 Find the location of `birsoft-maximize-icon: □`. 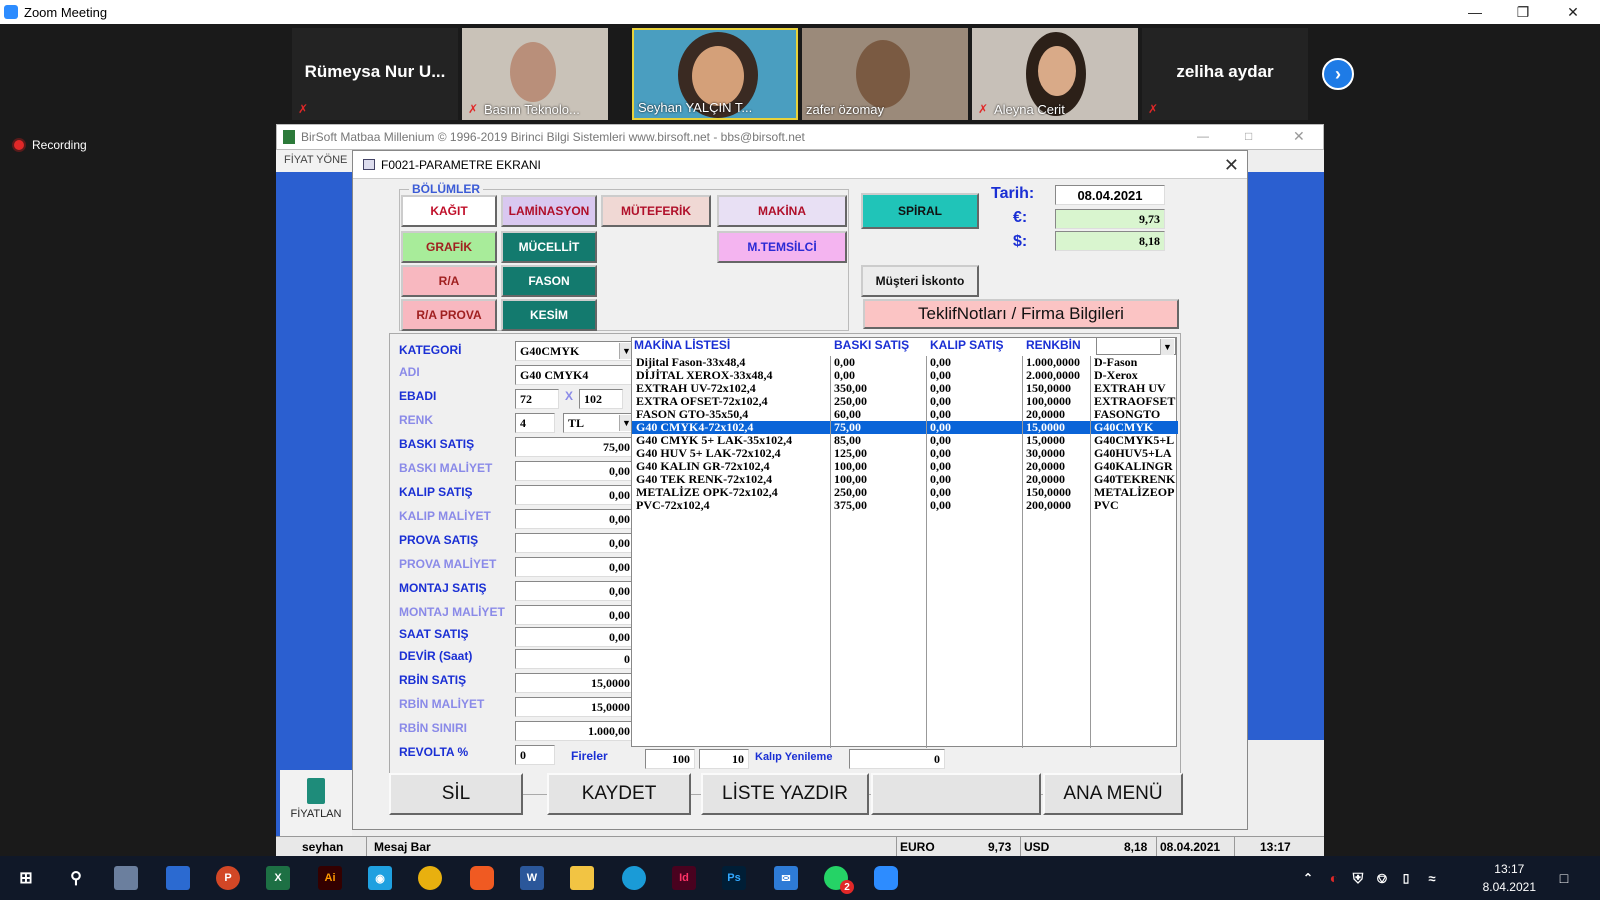

birsoft-maximize-icon: □ is located at coordinates (1248, 136).